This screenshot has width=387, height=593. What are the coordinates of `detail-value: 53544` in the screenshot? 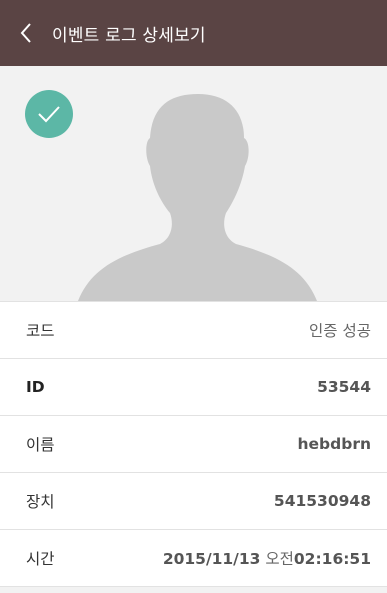 It's located at (344, 387).